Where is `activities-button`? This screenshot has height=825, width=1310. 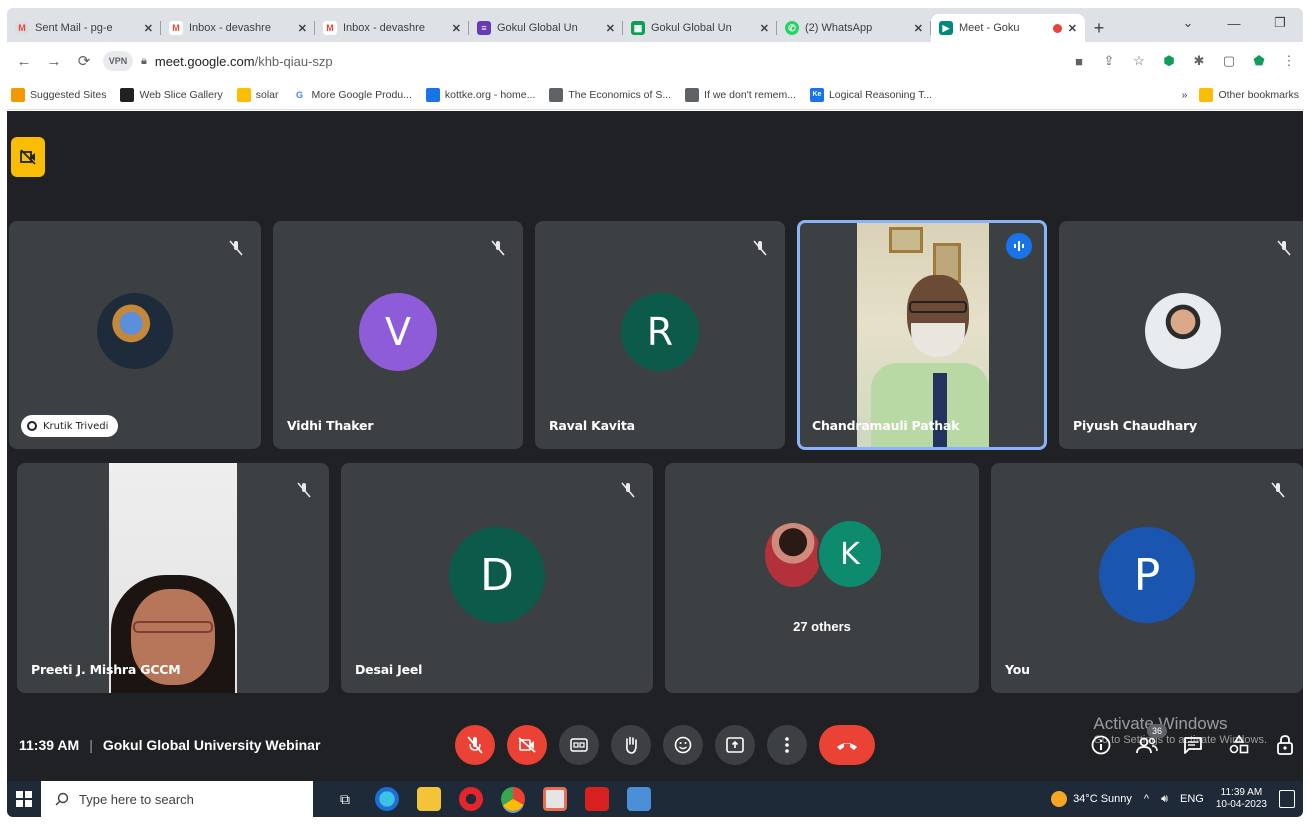
activities-button is located at coordinates (1239, 745).